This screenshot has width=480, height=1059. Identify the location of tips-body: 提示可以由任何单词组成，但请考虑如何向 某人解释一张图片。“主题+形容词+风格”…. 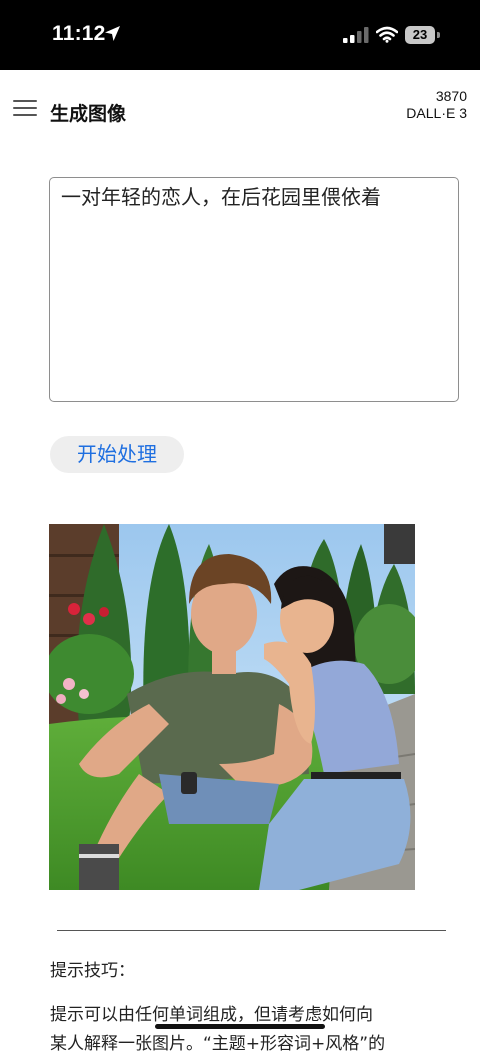
(240, 1030).